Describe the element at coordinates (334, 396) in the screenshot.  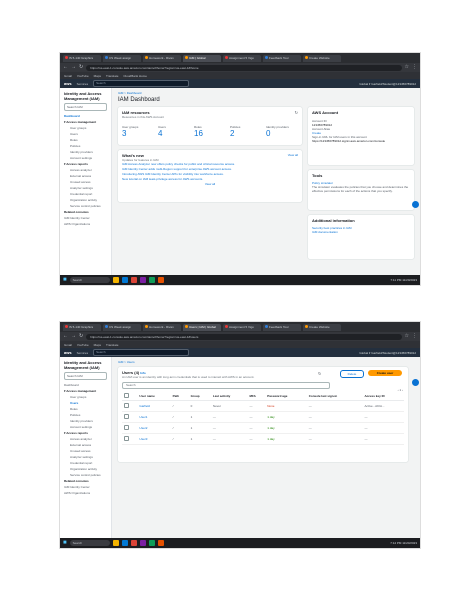
I see `column-header: Console last sign-in` at that location.